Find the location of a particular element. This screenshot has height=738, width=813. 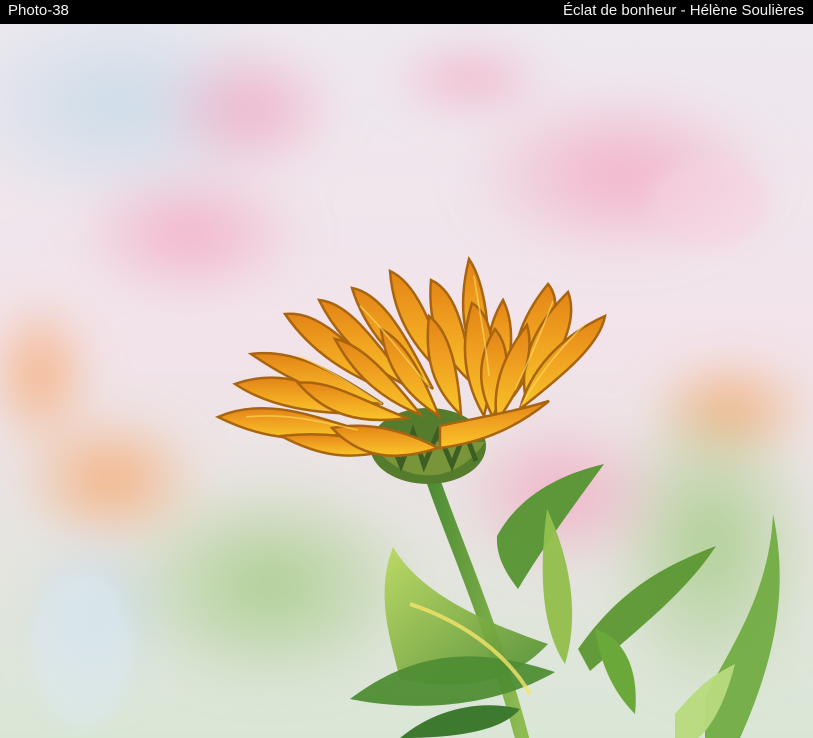

photo-title: Éclat de bonheur - Hélène Soulières is located at coordinates (683, 10).